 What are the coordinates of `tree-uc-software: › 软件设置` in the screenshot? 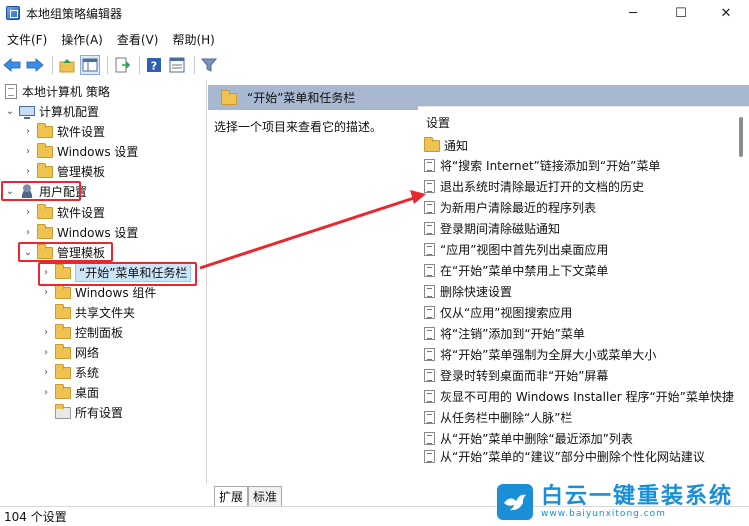 It's located at (63, 212).